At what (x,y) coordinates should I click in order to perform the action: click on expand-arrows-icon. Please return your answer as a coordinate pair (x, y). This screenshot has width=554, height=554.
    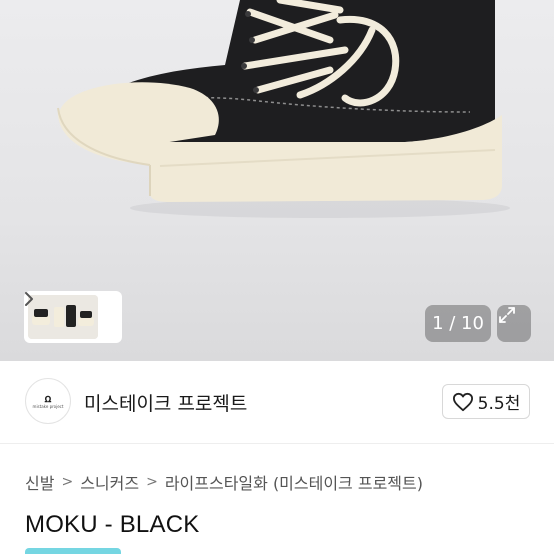
    Looking at the image, I should click on (507, 315).